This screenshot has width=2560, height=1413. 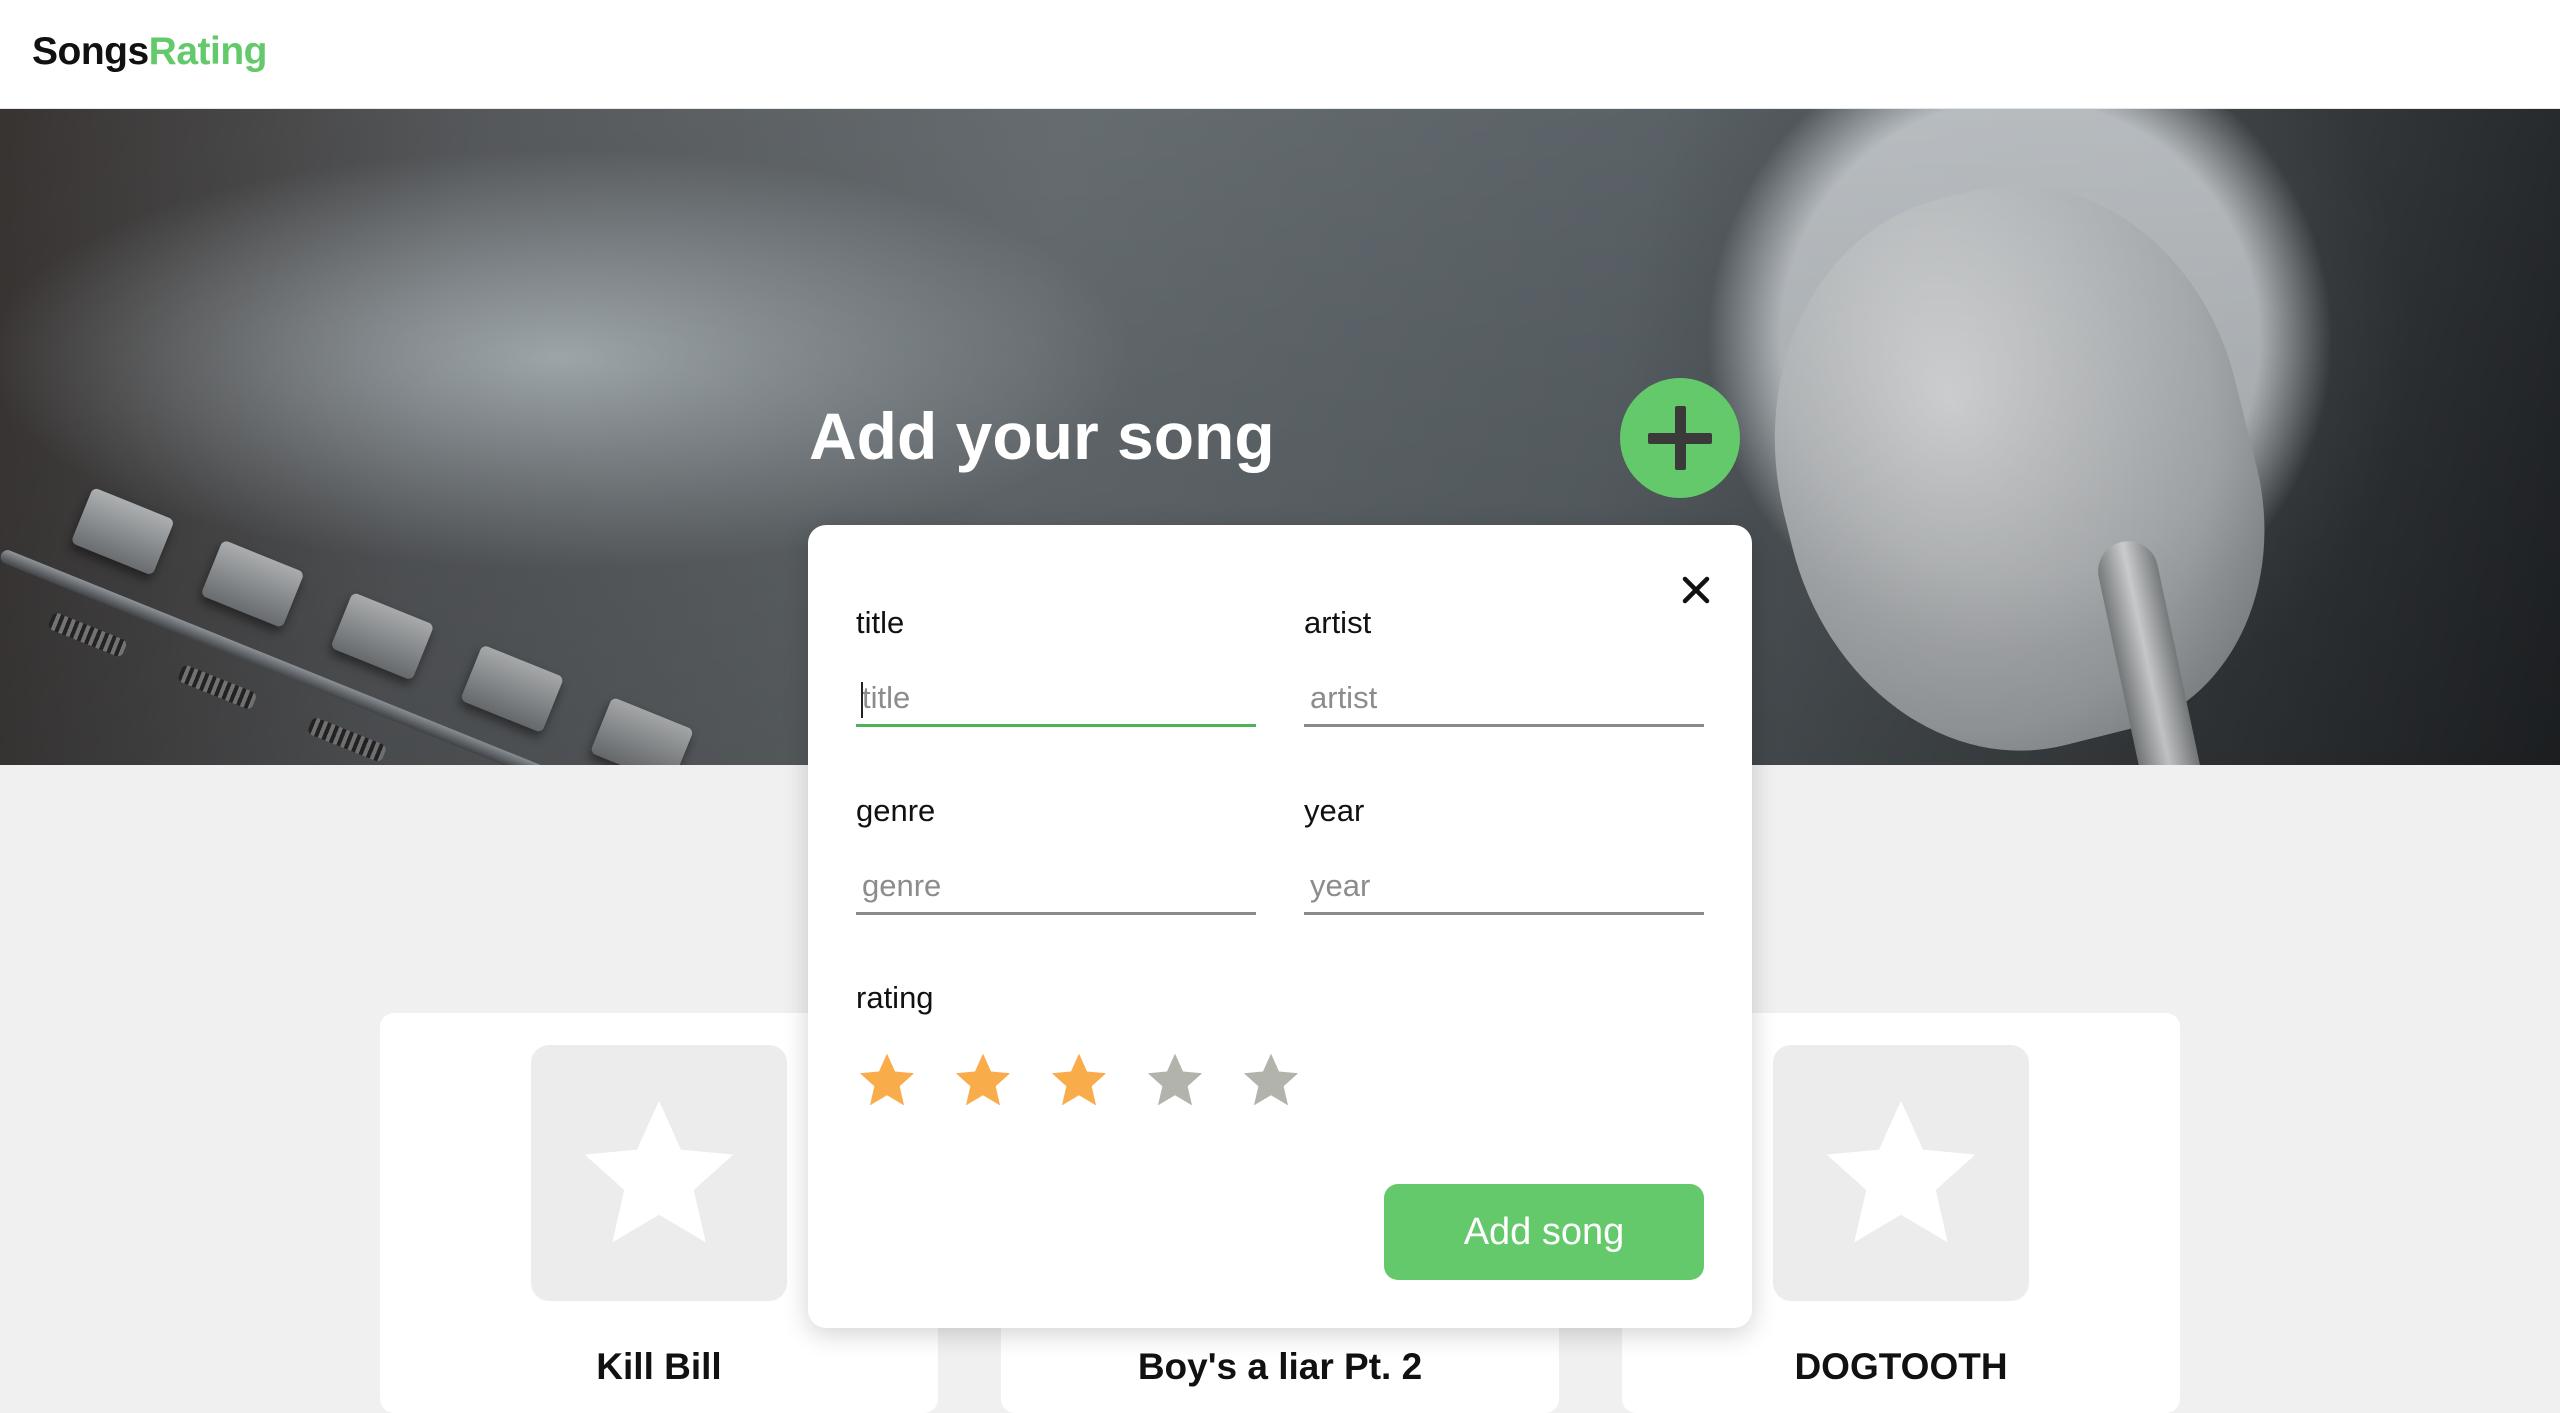 I want to click on close-icon, so click(x=1696, y=590).